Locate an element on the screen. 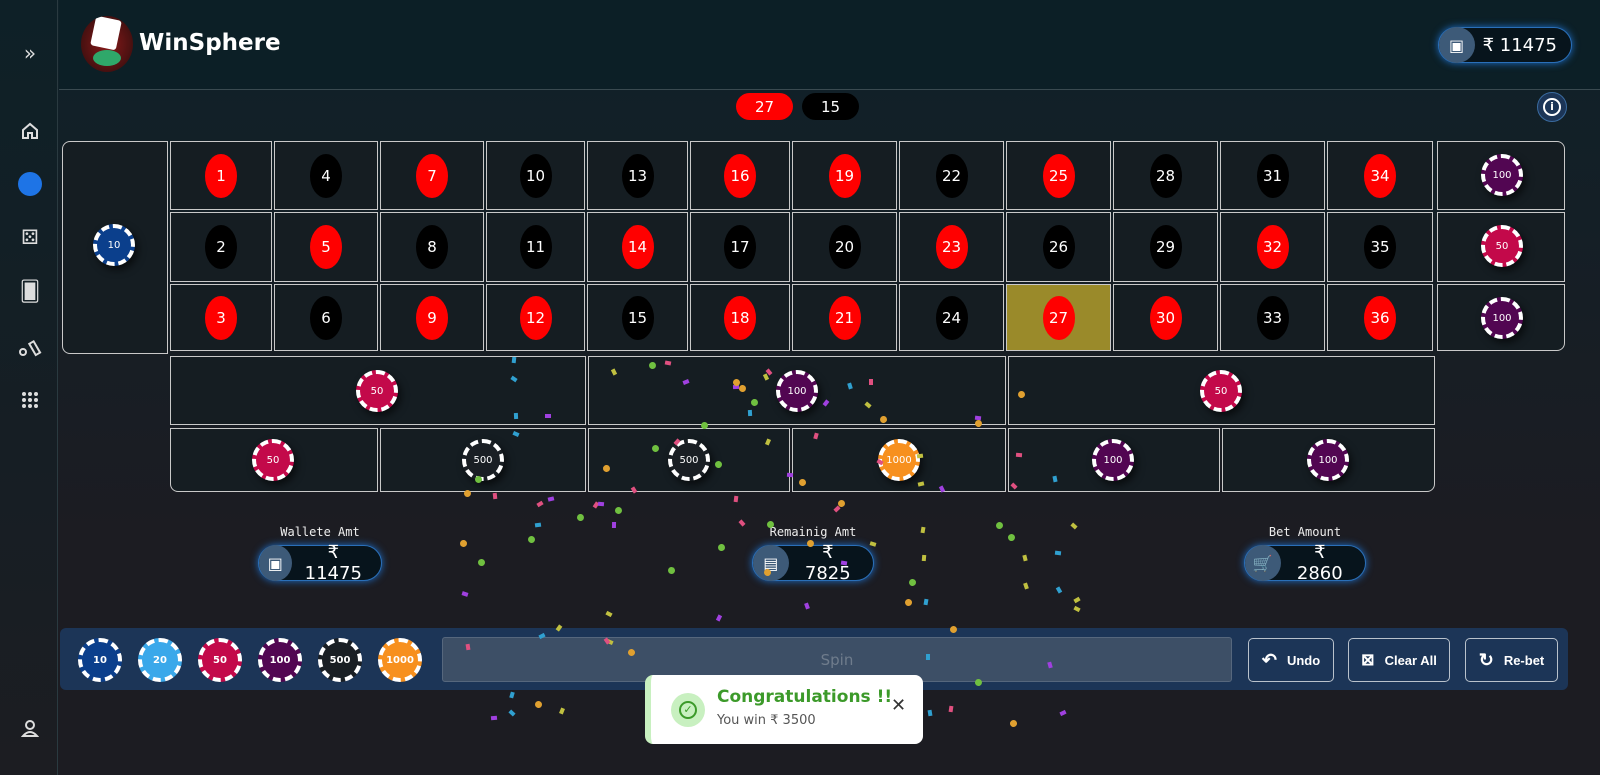  number-cell: 25 is located at coordinates (1058, 175).